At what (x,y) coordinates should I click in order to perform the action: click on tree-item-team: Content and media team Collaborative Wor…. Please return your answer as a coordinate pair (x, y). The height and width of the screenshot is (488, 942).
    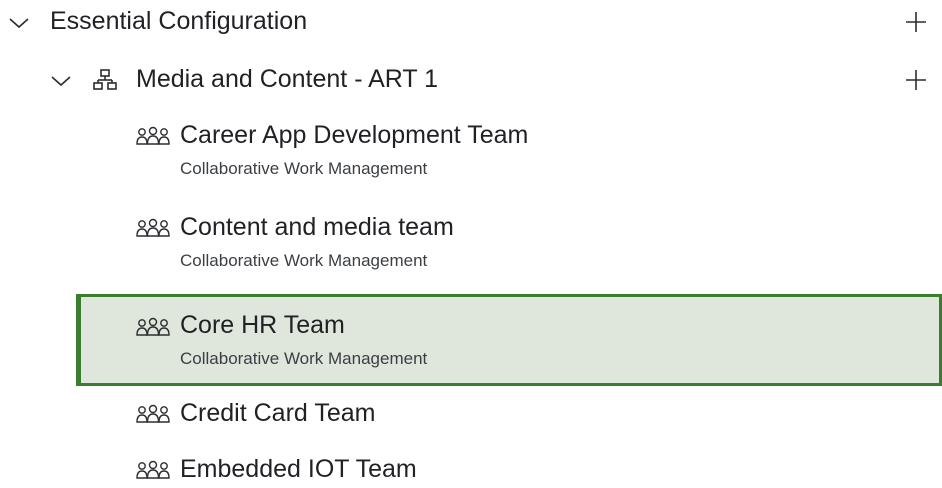
    Looking at the image, I should click on (471, 248).